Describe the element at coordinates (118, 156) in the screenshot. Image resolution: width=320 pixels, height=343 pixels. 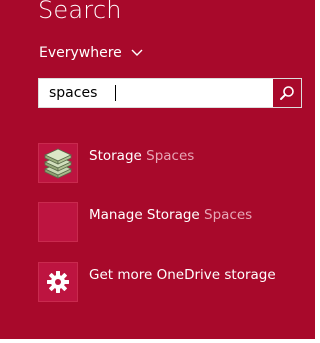
I see `result-label-main: Storage` at that location.